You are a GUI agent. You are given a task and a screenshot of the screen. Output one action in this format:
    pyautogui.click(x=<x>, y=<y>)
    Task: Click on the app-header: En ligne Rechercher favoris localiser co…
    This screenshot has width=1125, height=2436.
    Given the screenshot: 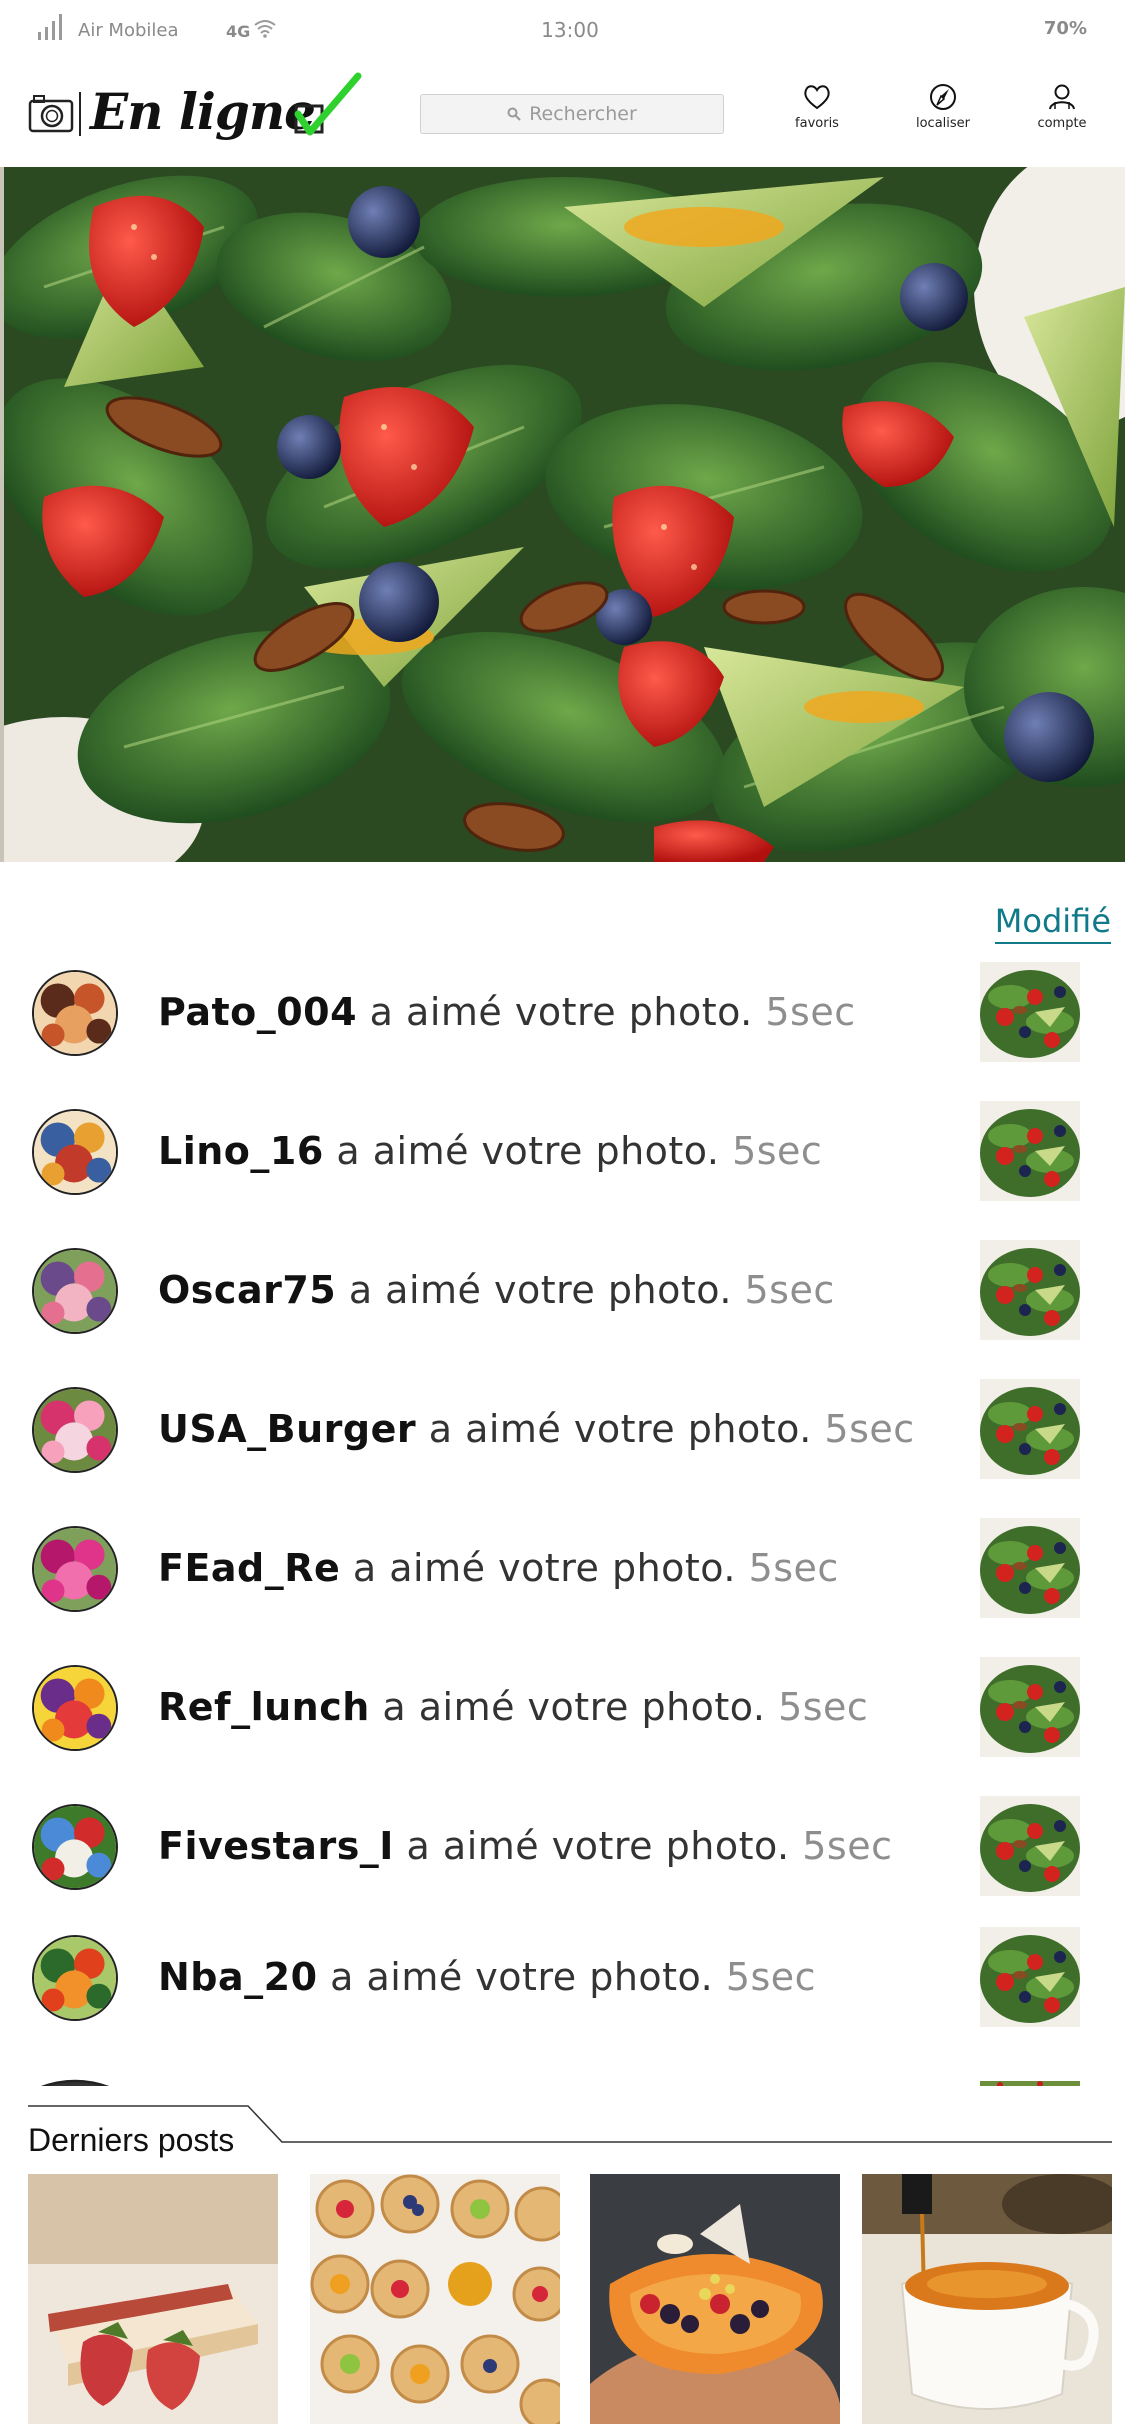 What is the action you would take?
    pyautogui.click(x=562, y=114)
    